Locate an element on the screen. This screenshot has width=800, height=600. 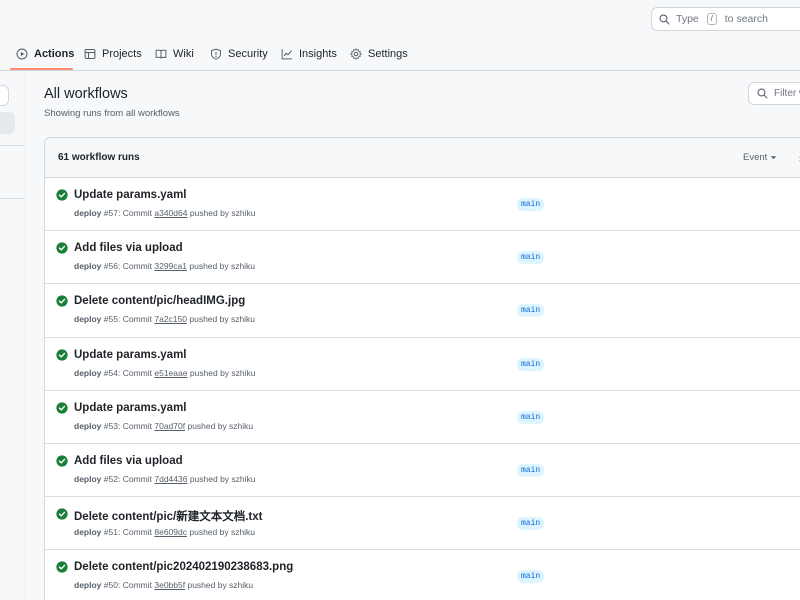
page-title: All workflows is located at coordinates (86, 94).